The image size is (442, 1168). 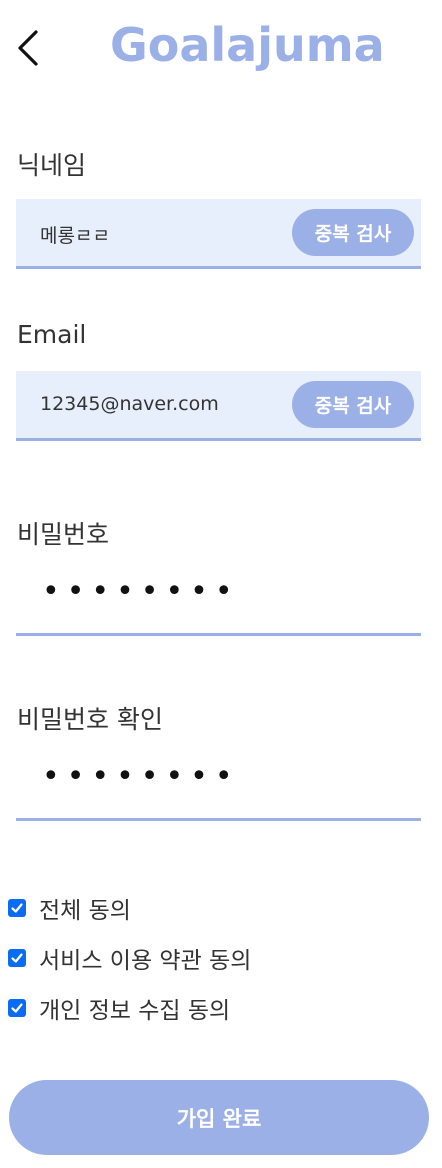 I want to click on email-label: Email, so click(x=52, y=334).